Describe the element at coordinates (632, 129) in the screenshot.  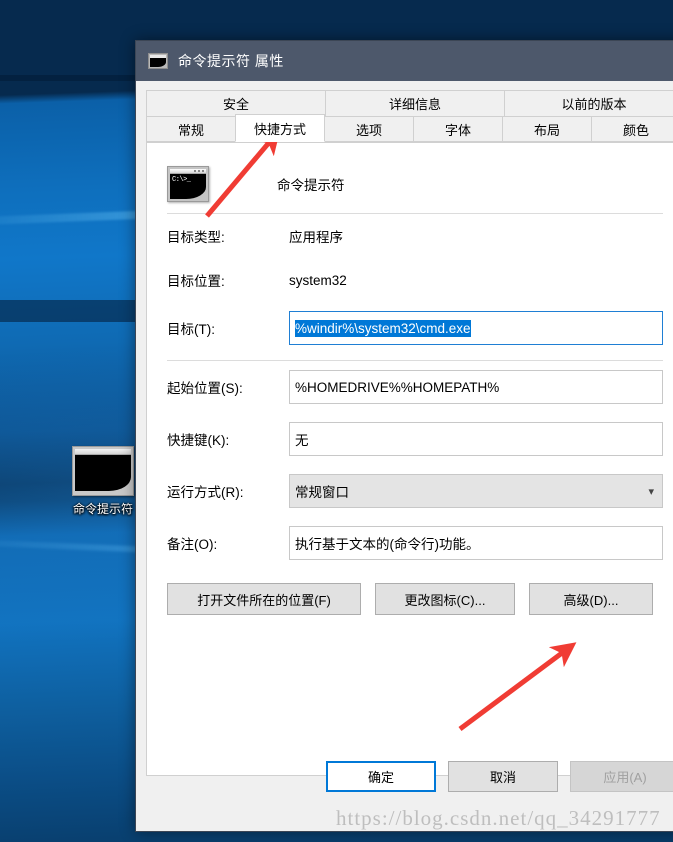
I see `tab-colors: 颜色` at that location.